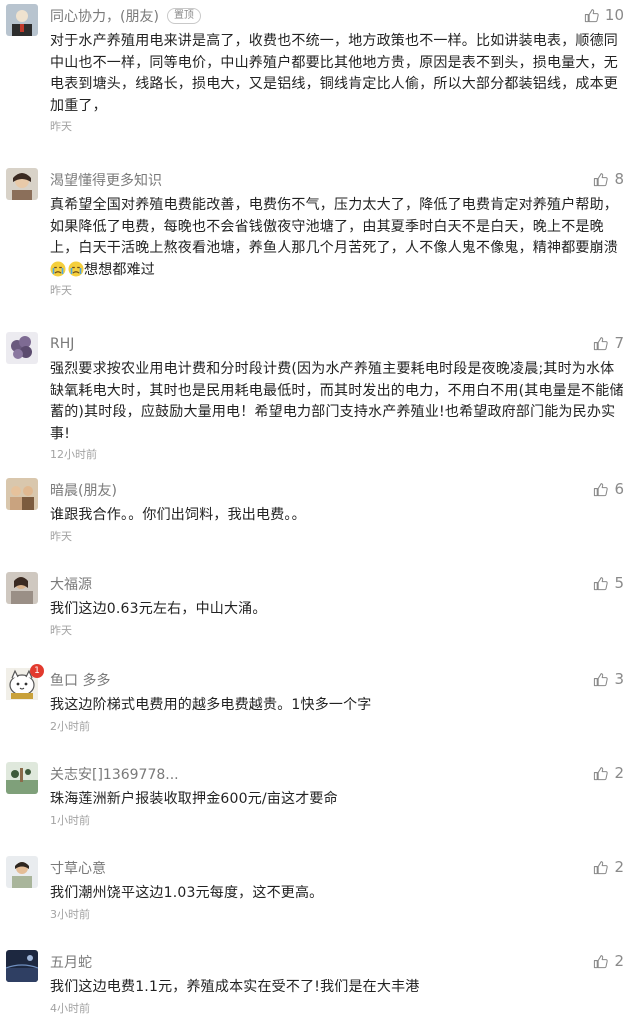  What do you see at coordinates (619, 179) in the screenshot?
I see `like-count: 8` at bounding box center [619, 179].